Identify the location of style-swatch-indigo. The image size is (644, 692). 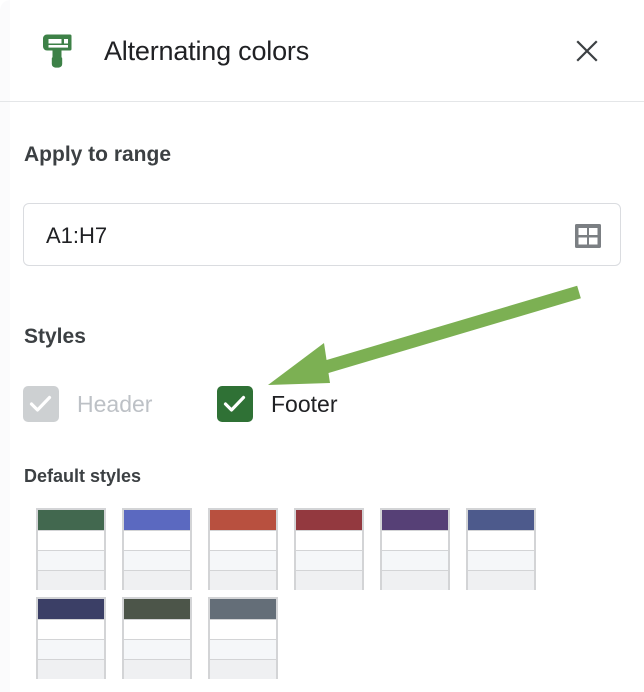
(501, 549).